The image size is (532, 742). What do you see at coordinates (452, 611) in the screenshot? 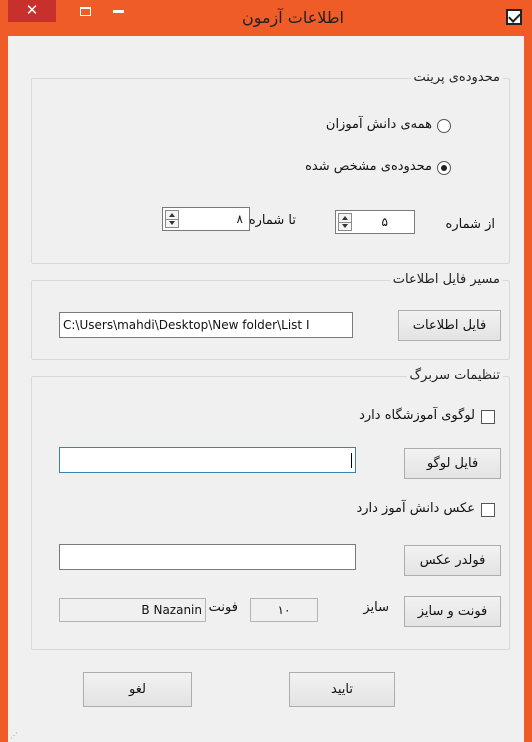
I see `font-size-button: فونت و سایز` at bounding box center [452, 611].